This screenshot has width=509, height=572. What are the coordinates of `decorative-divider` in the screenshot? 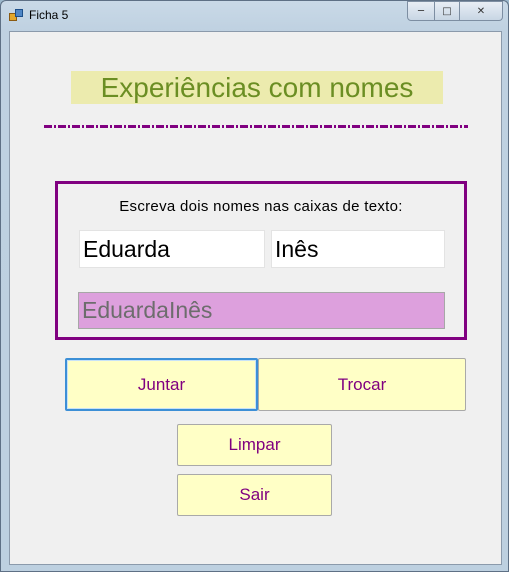 It's located at (256, 126).